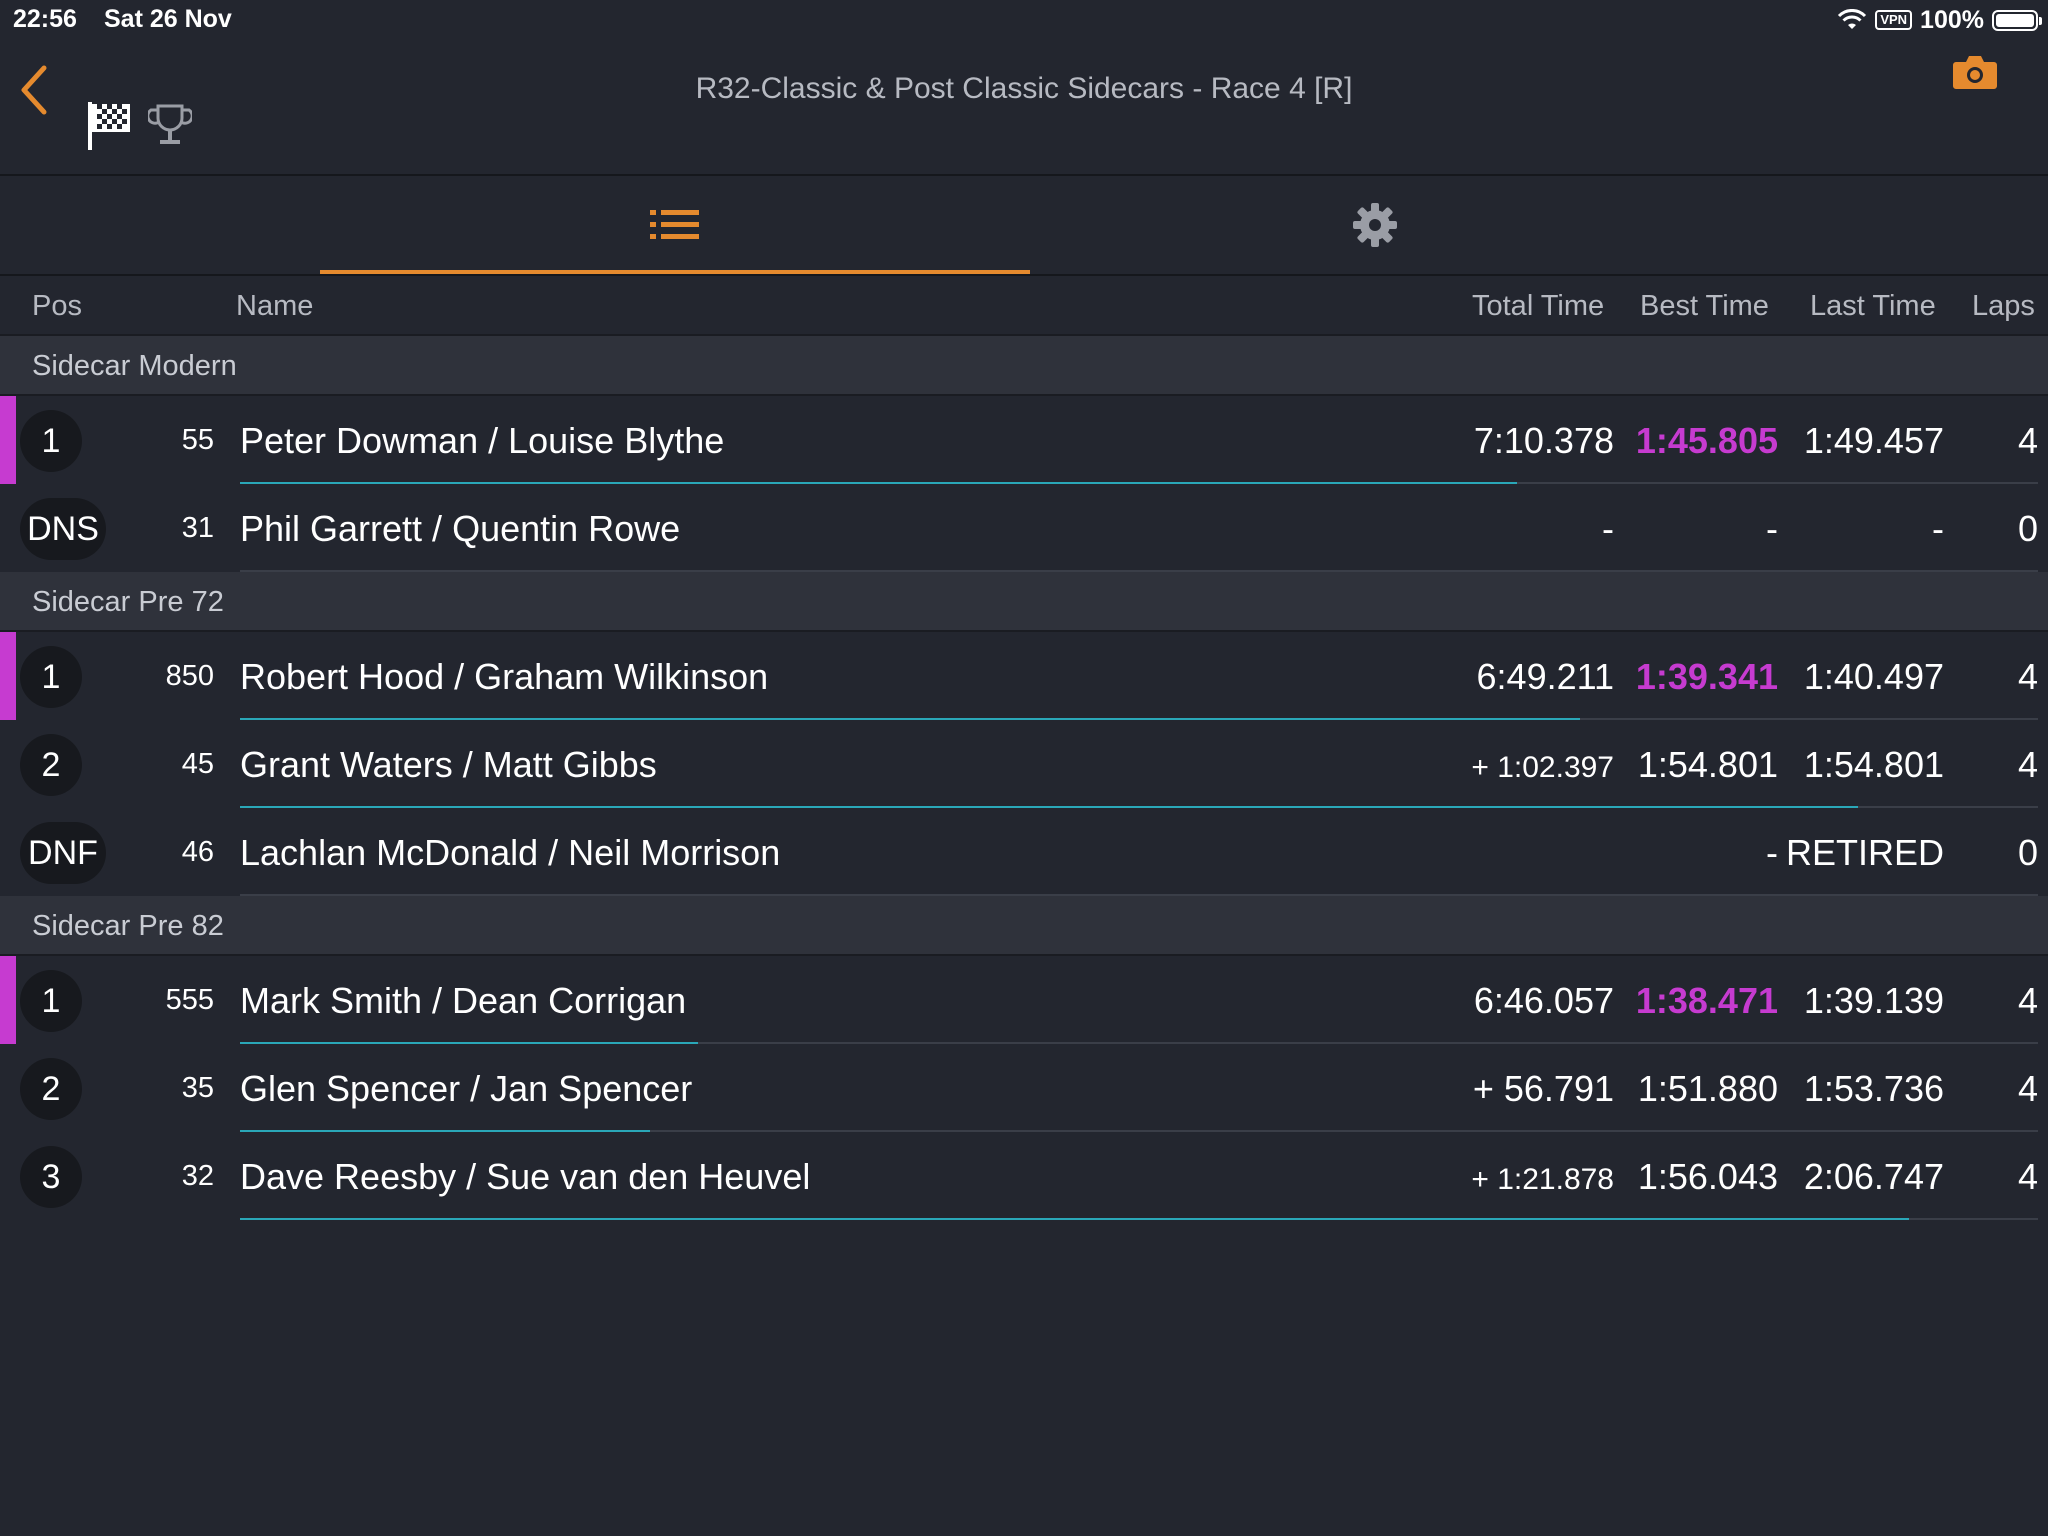 The image size is (2048, 1536). Describe the element at coordinates (274, 306) in the screenshot. I see `col-name: Name` at that location.